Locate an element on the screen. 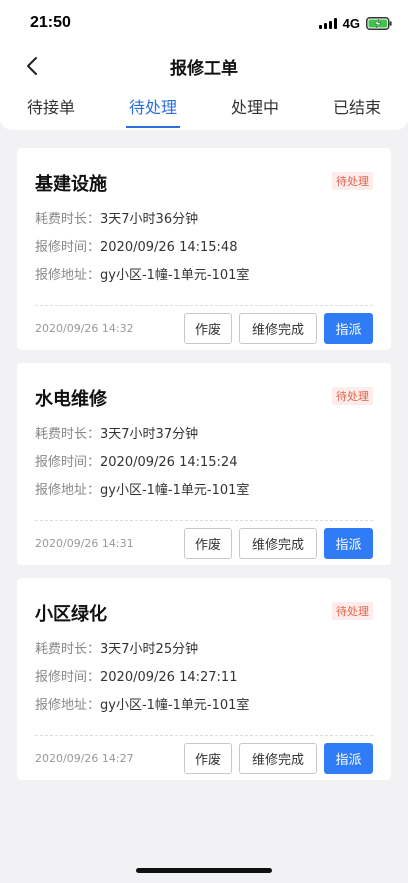 The image size is (408, 883). status-indicators: 4G is located at coordinates (355, 23).